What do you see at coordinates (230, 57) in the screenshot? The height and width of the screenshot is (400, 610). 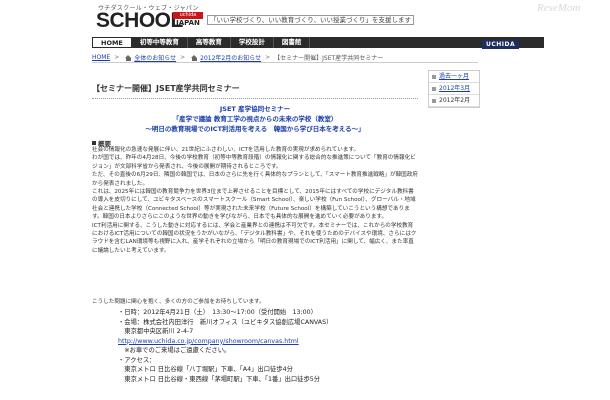 I see `breadcrumb-month: 2012年2月のお知らせ` at bounding box center [230, 57].